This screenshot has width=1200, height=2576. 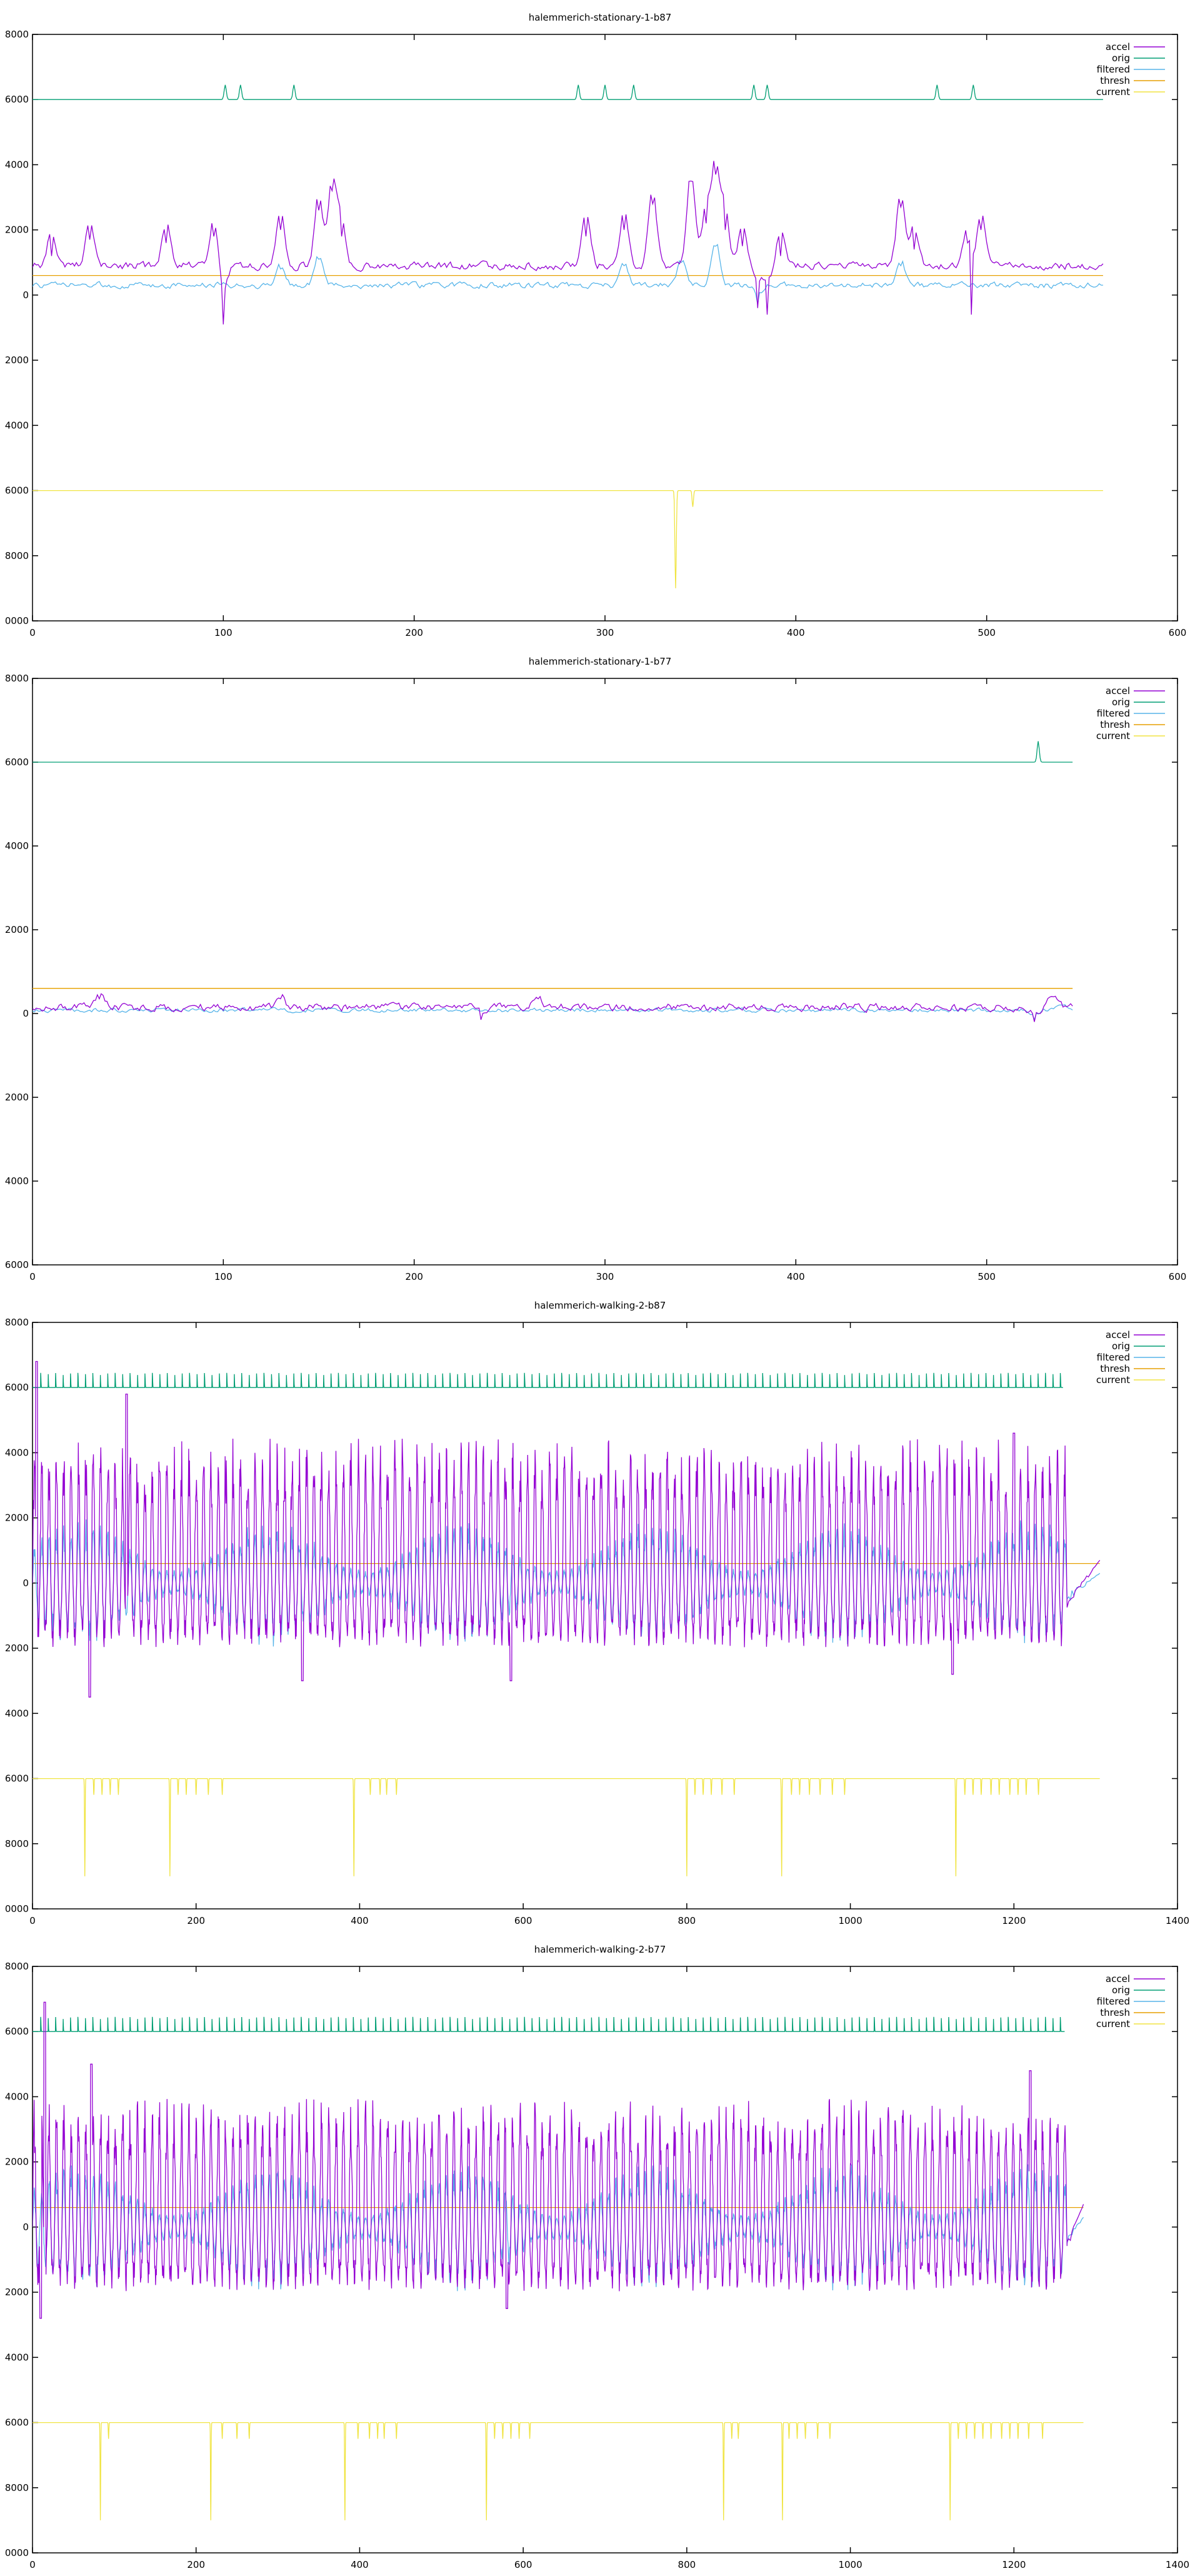 I want to click on x-tick-label: 800, so click(x=687, y=1920).